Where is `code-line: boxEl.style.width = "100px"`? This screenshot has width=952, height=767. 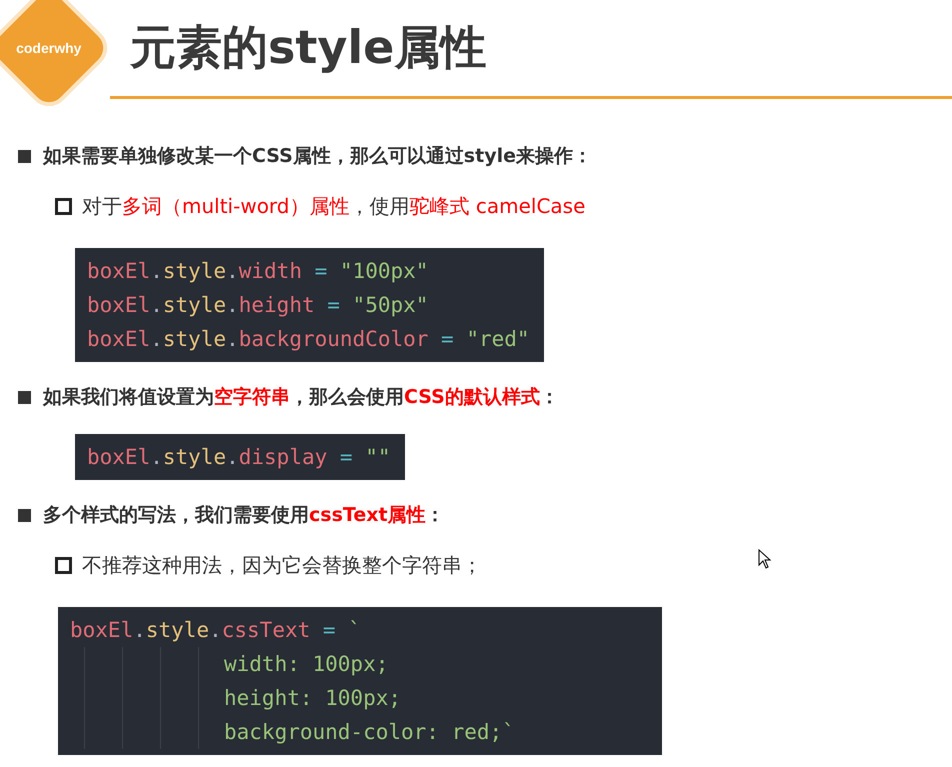
code-line: boxEl.style.width = "100px" is located at coordinates (257, 271).